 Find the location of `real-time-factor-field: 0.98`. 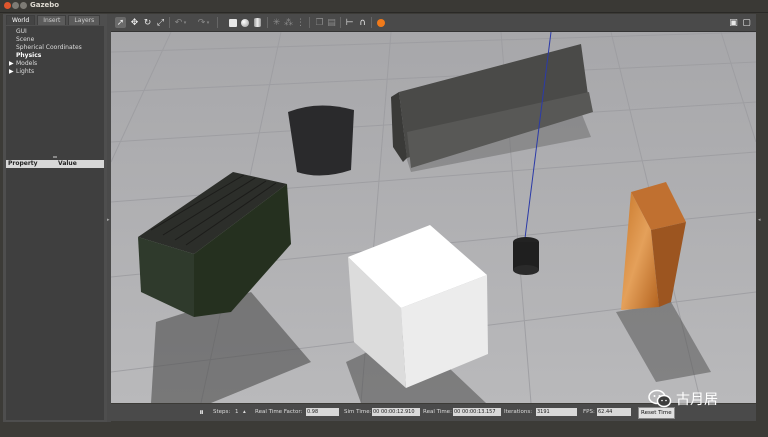

real-time-factor-field: 0.98 is located at coordinates (322, 412).